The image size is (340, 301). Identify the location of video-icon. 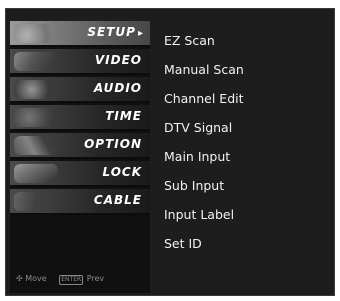
(36, 61).